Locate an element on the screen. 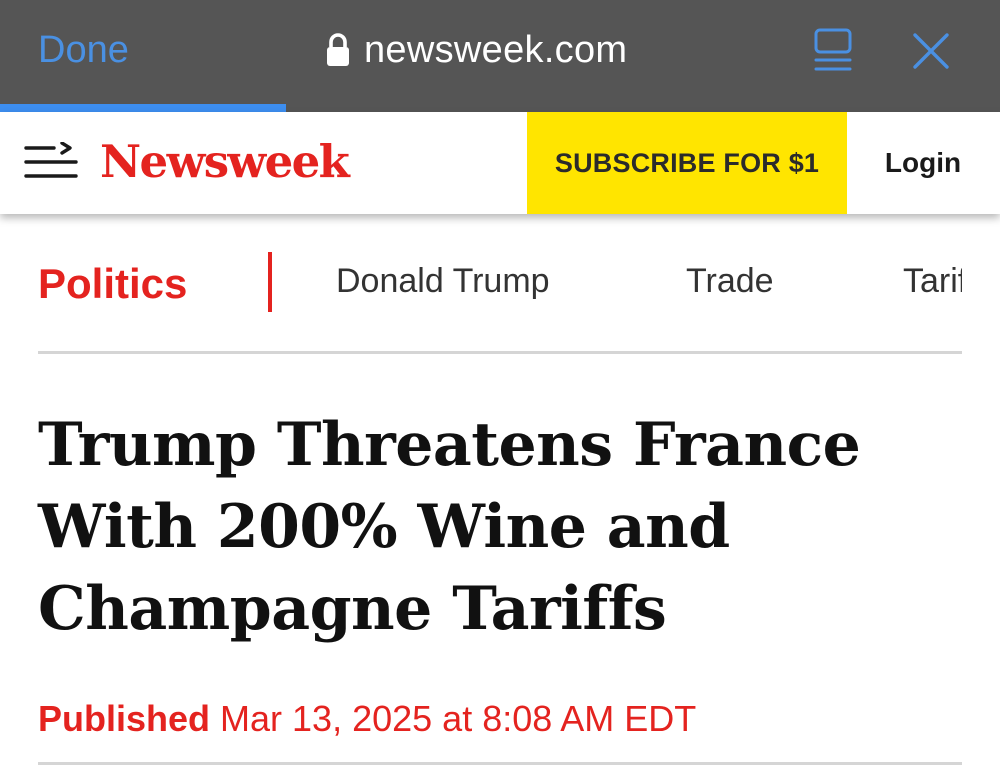 The image size is (1000, 777). topic-link-trade: Trade is located at coordinates (730, 281).